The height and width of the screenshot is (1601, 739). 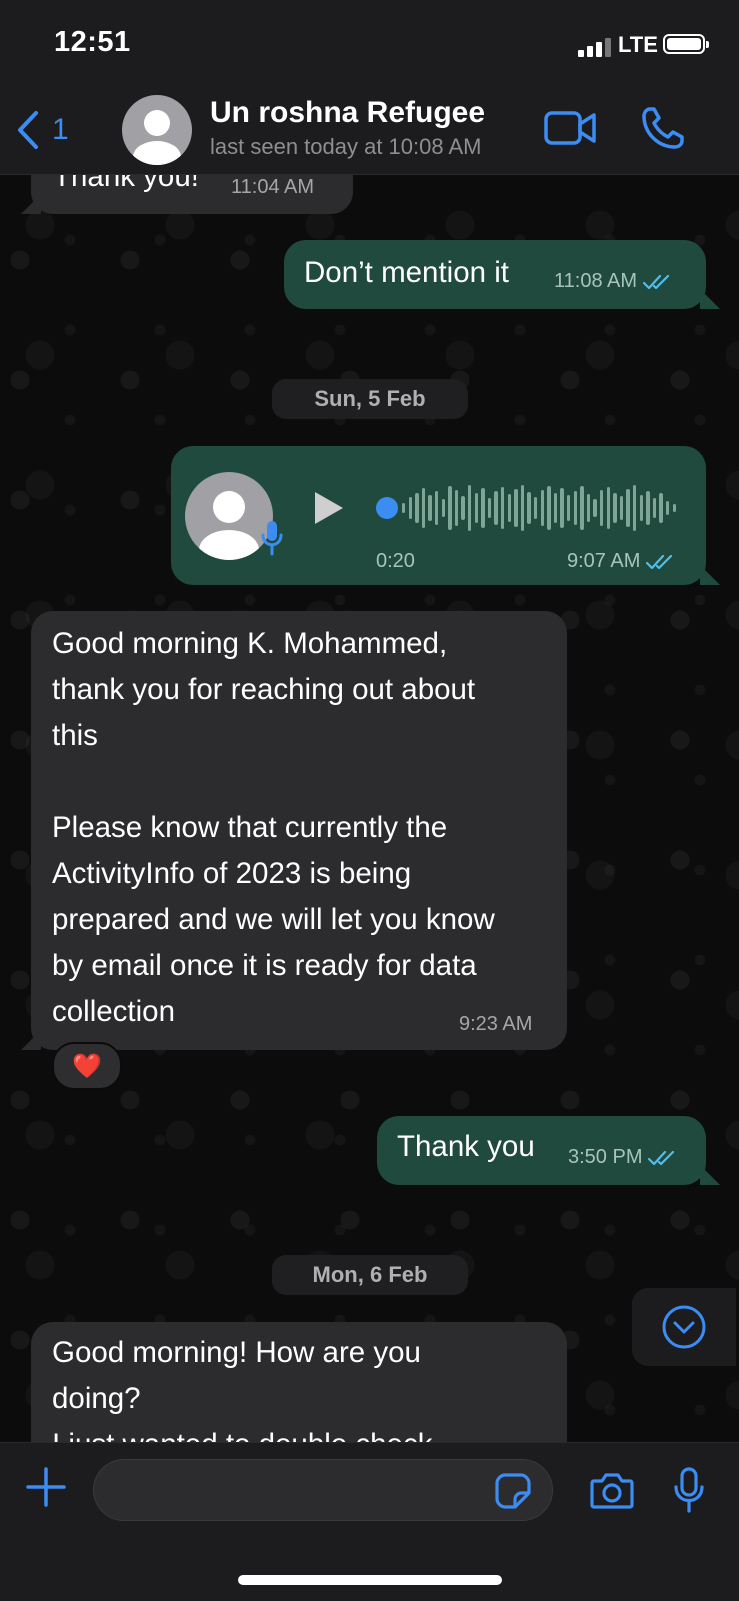 What do you see at coordinates (370, 1275) in the screenshot?
I see `date-separator: Mon, 6 Feb` at bounding box center [370, 1275].